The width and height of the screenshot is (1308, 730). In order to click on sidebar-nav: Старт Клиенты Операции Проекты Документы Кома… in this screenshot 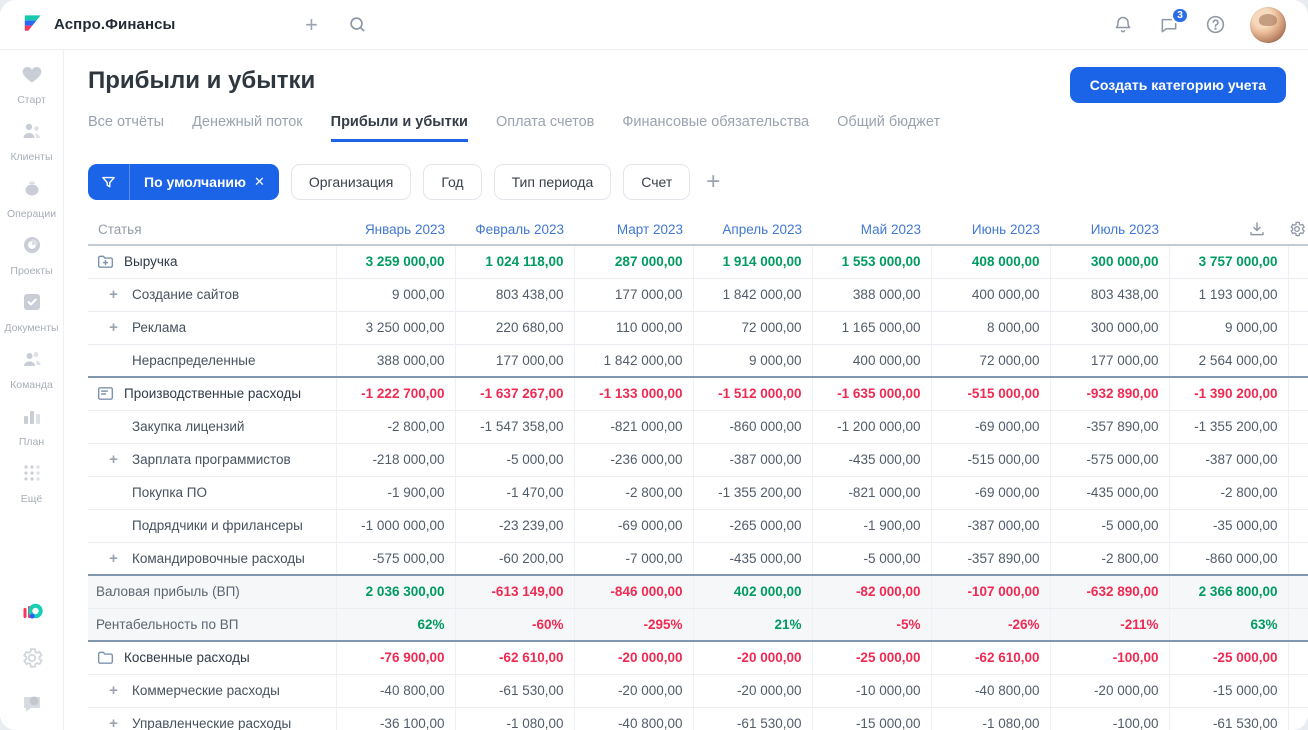, I will do `click(32, 290)`.